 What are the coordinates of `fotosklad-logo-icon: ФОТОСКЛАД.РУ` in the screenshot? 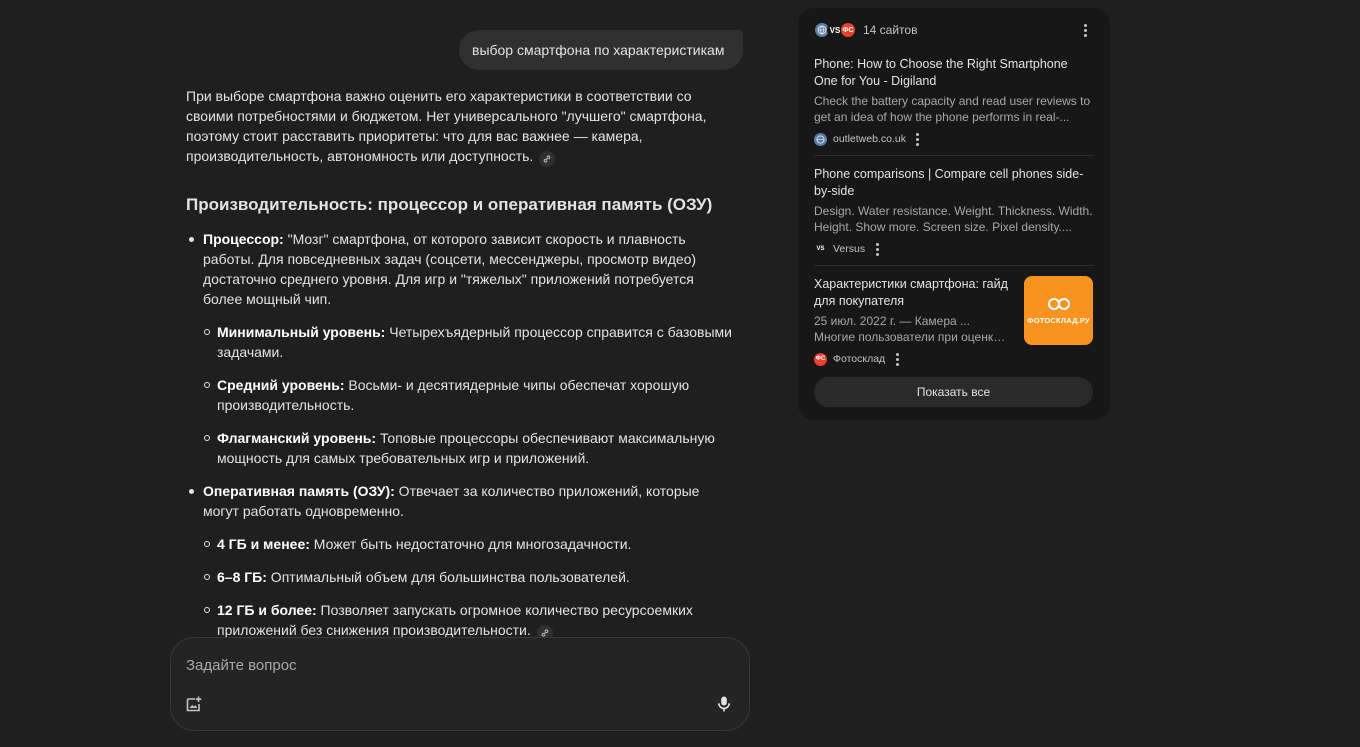 It's located at (1058, 311).